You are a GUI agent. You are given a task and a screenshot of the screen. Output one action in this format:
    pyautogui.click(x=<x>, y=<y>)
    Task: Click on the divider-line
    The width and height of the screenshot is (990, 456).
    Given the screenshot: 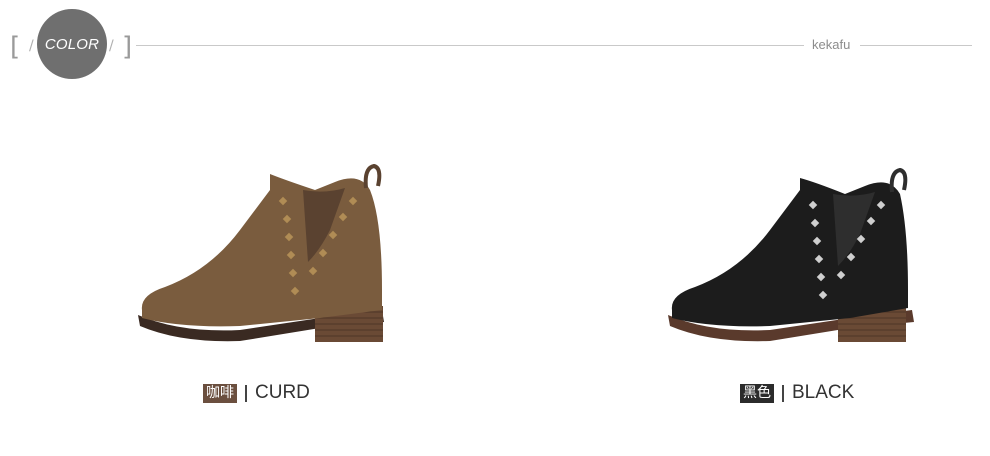 What is the action you would take?
    pyautogui.click(x=470, y=45)
    